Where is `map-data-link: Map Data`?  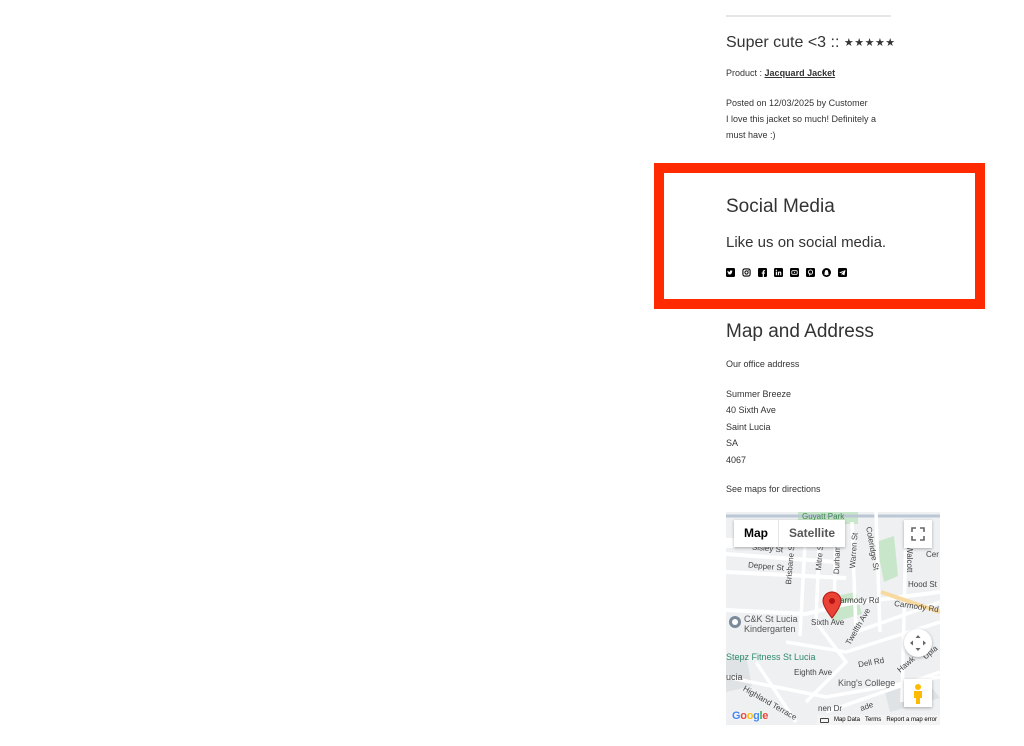
map-data-link: Map Data is located at coordinates (847, 720).